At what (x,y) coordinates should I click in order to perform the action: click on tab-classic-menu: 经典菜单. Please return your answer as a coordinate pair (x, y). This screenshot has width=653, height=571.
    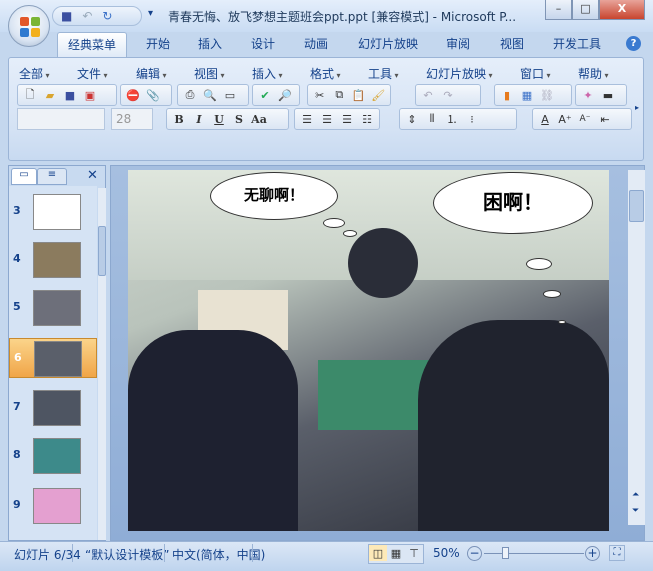
    Looking at the image, I should click on (92, 44).